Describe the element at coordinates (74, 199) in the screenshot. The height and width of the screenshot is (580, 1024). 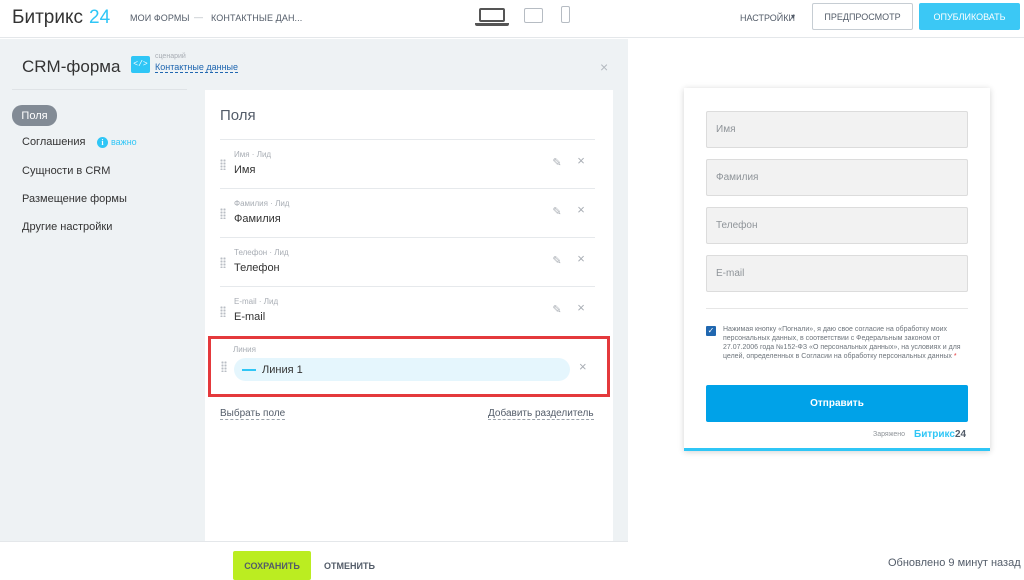
I see `menu-item-form-placement: Размещение формы` at that location.